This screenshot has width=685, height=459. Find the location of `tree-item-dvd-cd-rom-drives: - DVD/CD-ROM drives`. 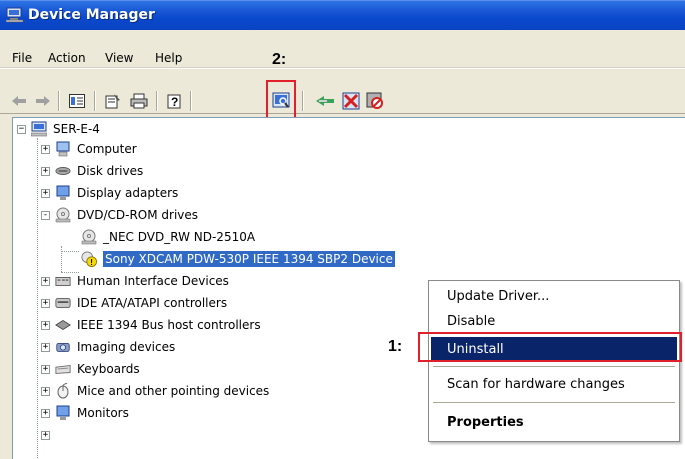

tree-item-dvd-cd-rom-drives: - DVD/CD-ROM drives is located at coordinates (119, 215).